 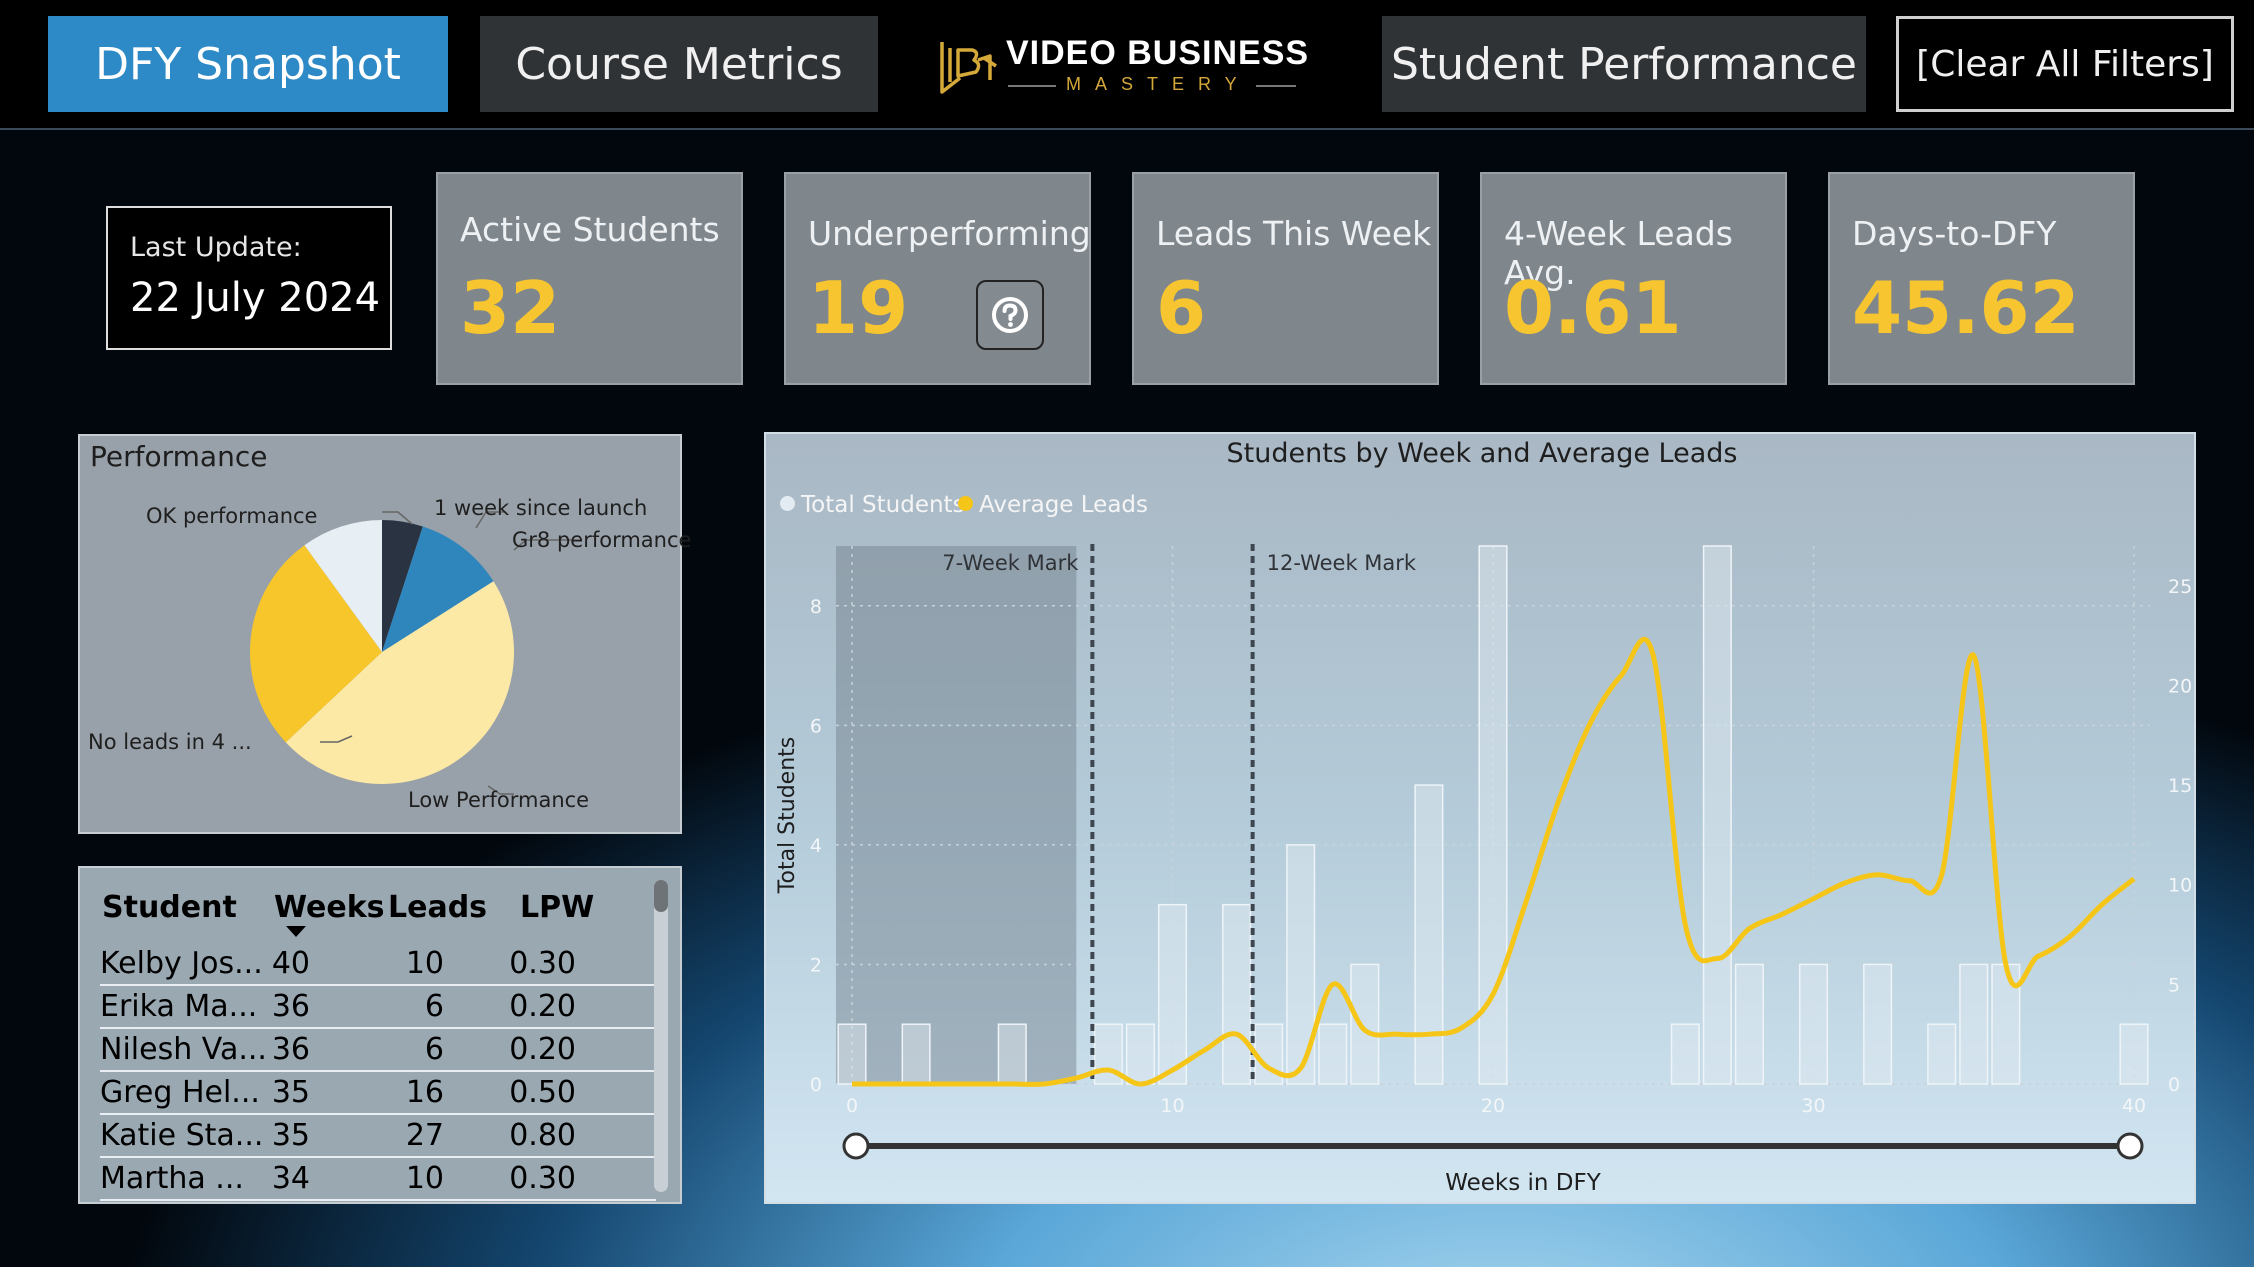 I want to click on cell-weeks: 35, so click(x=290, y=1135).